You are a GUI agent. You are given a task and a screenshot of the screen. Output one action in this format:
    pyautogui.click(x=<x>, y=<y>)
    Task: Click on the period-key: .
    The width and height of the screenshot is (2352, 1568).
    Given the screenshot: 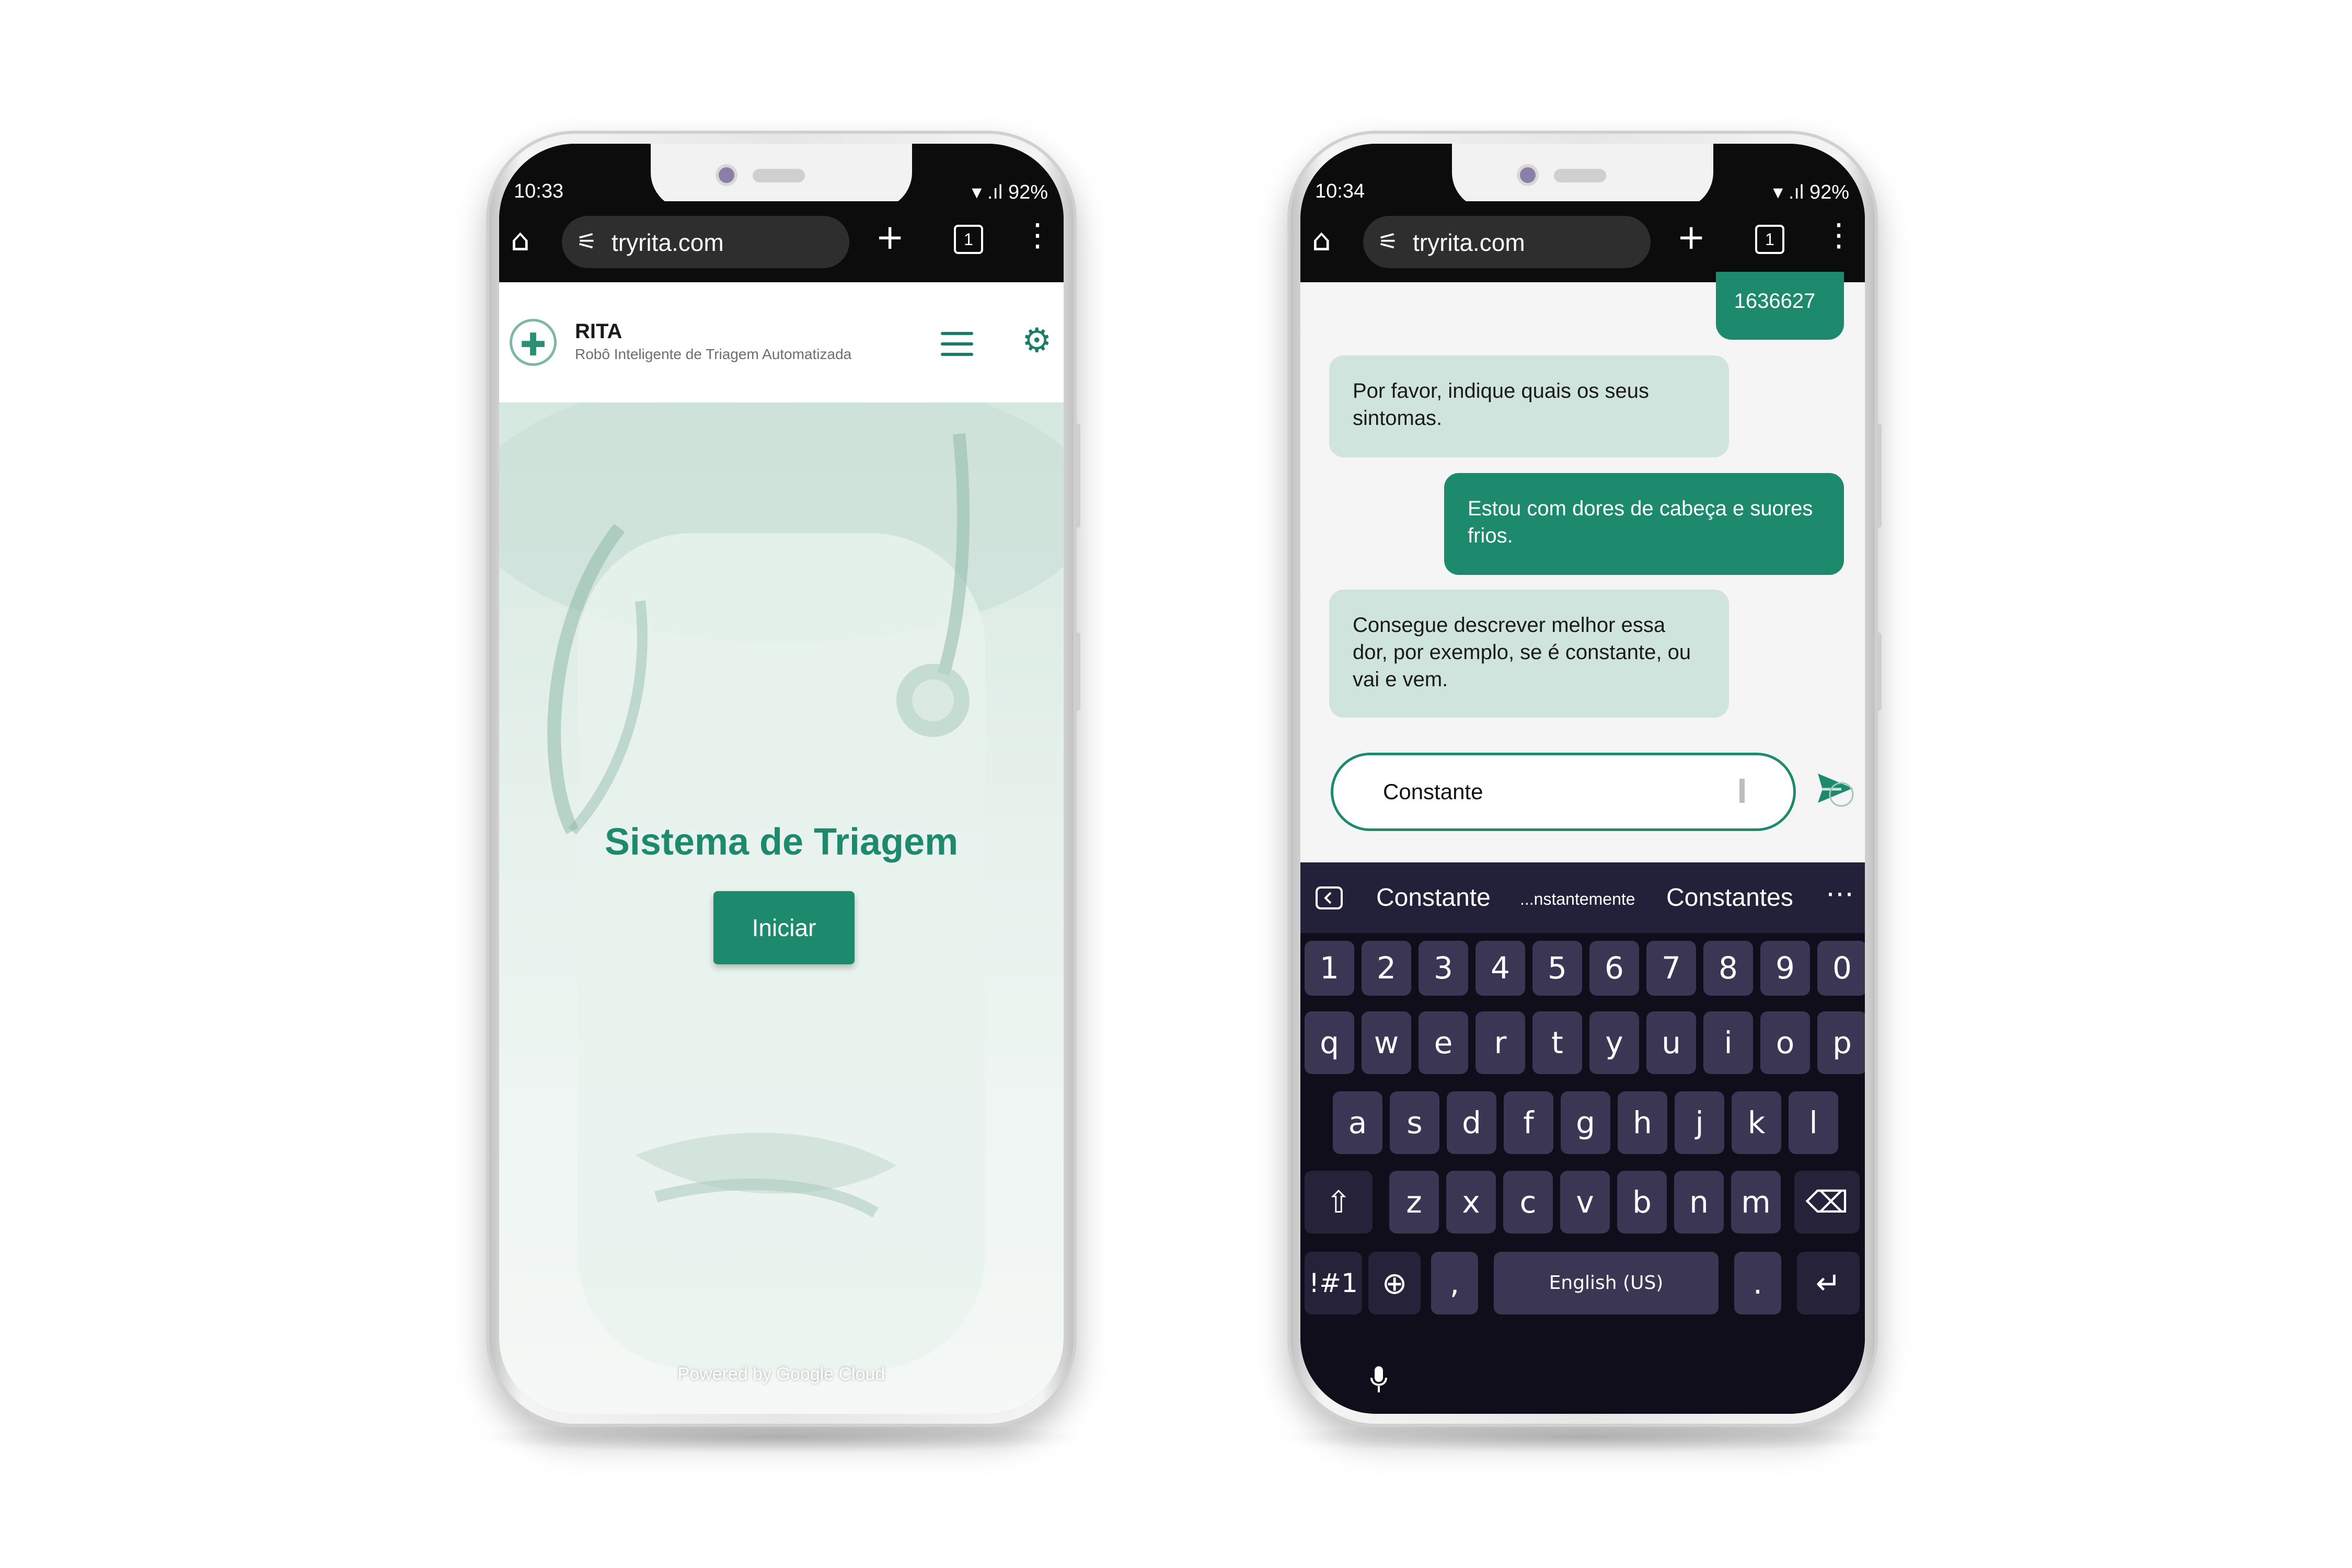 What is the action you would take?
    pyautogui.click(x=1757, y=1283)
    